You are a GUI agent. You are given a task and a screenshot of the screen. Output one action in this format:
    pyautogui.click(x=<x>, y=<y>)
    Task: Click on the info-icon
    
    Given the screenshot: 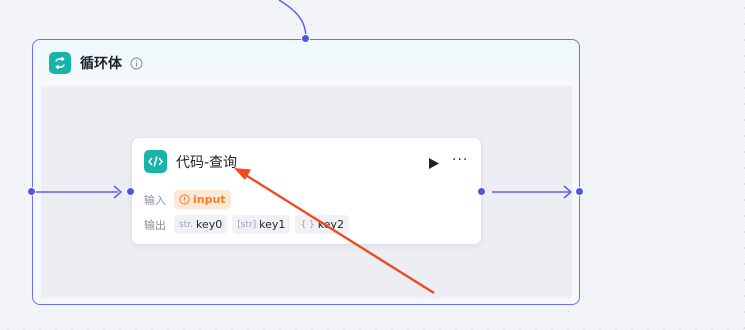 What is the action you would take?
    pyautogui.click(x=136, y=63)
    